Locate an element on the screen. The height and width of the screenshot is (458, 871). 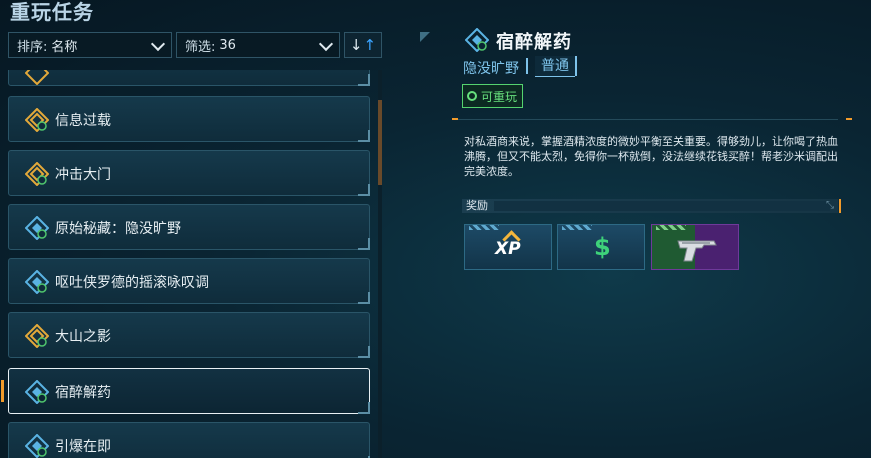
page-title: 重玩任务 is located at coordinates (52, 12).